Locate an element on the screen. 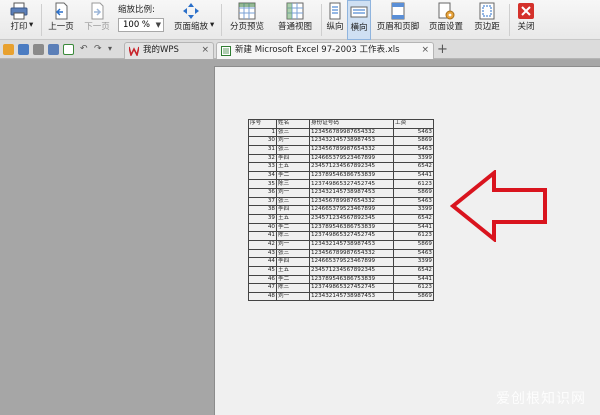 Image resolution: width=600 pixels, height=415 pixels. save-as-icon is located at coordinates (38, 49).